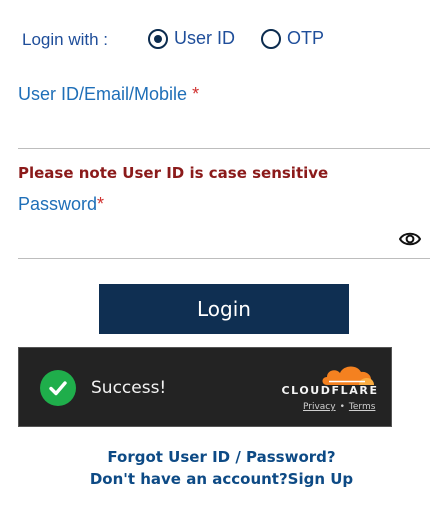 Image resolution: width=443 pixels, height=522 pixels. I want to click on password-input, so click(224, 243).